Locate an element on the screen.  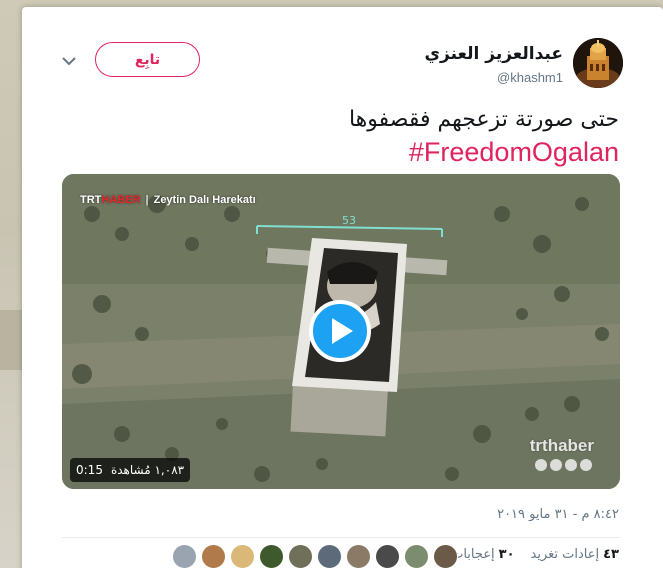
brand-trt: TRT is located at coordinates (91, 200).